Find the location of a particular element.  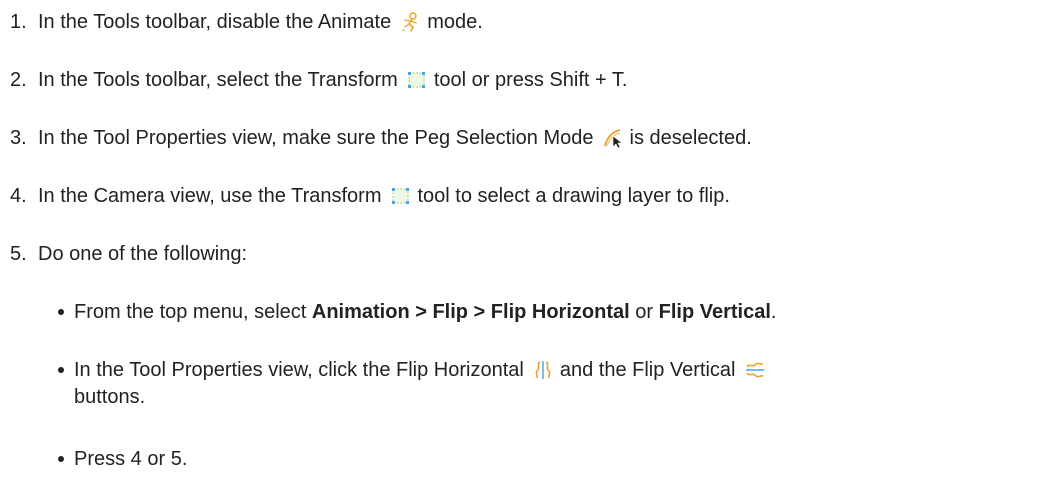

step-text: In the Camera view, use the Transform is located at coordinates (210, 196).